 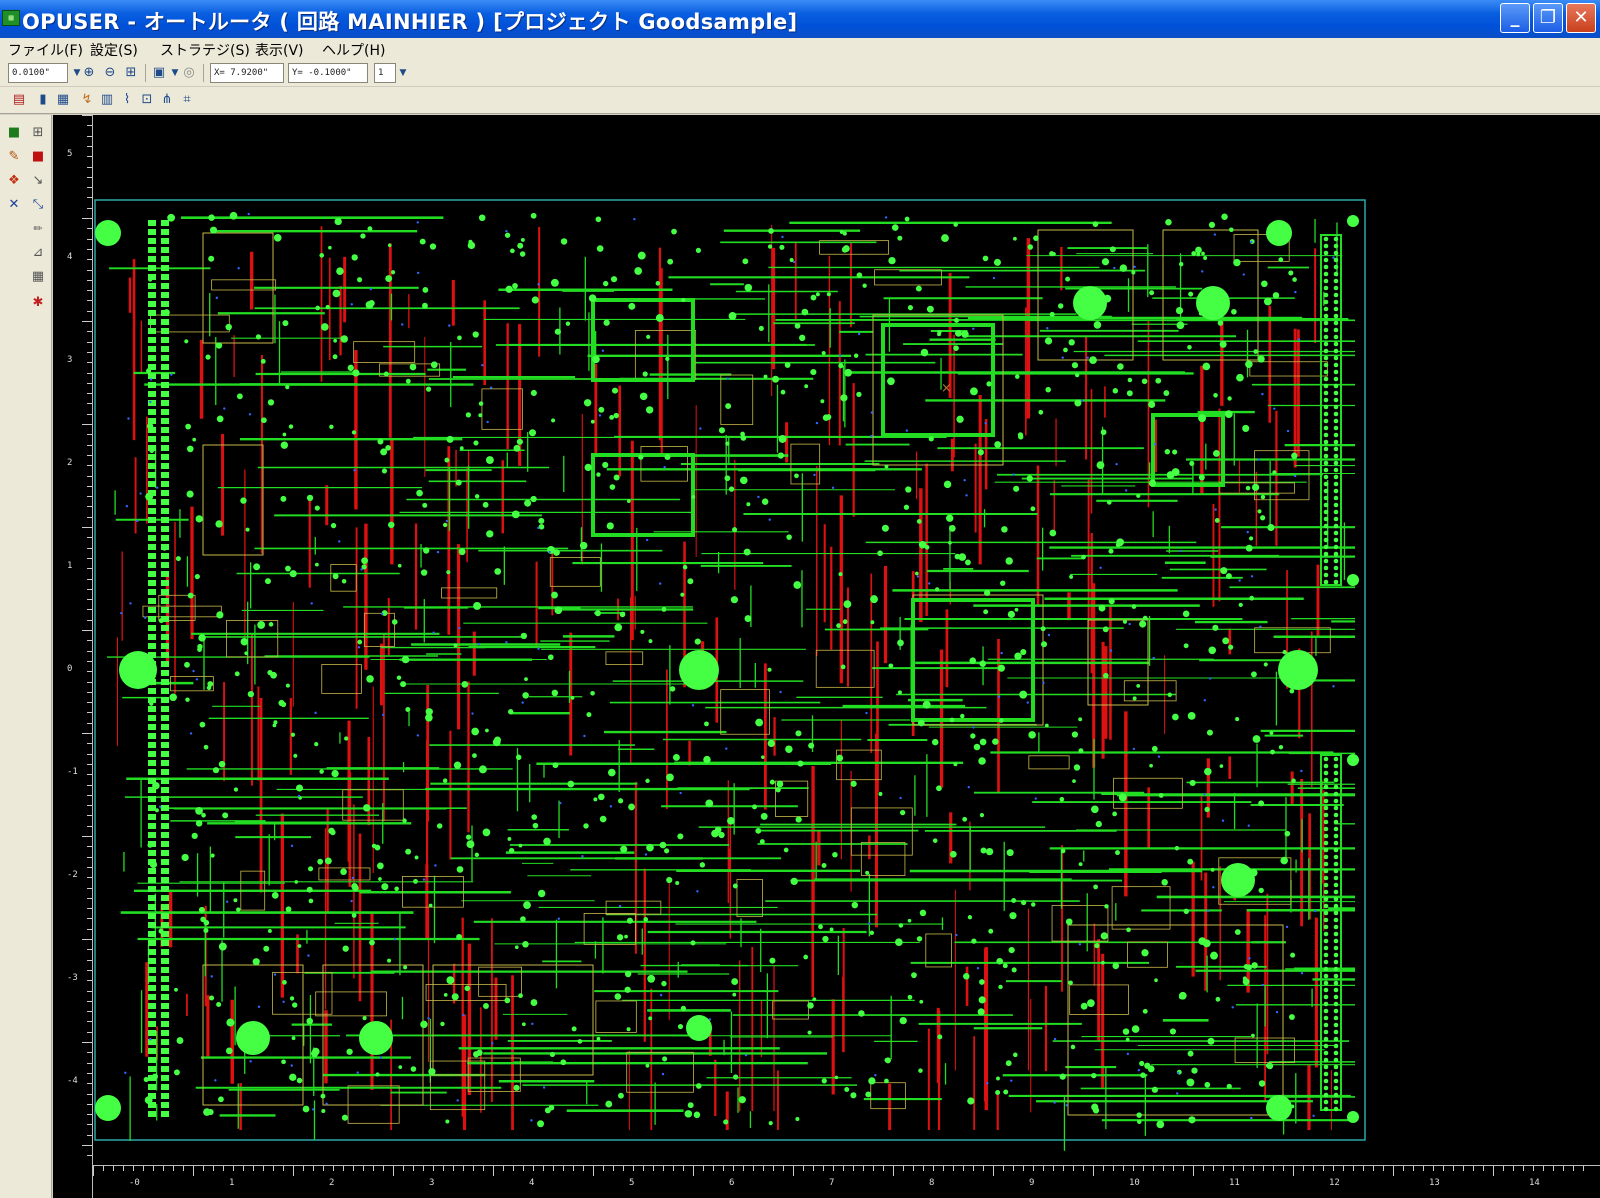 What do you see at coordinates (38, 133) in the screenshot?
I see `move-icon: ⊞` at bounding box center [38, 133].